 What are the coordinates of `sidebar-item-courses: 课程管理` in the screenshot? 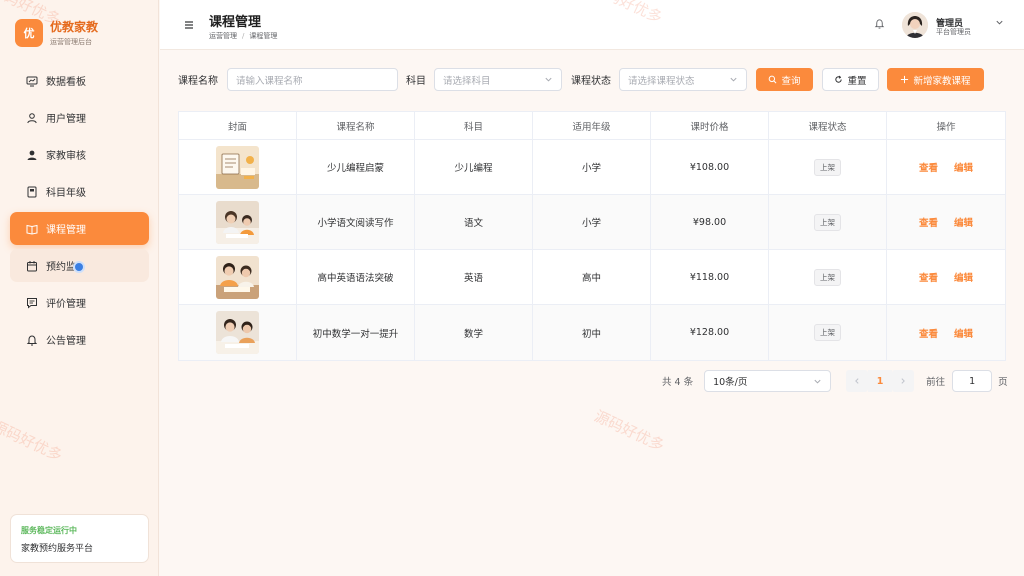 It's located at (79, 228).